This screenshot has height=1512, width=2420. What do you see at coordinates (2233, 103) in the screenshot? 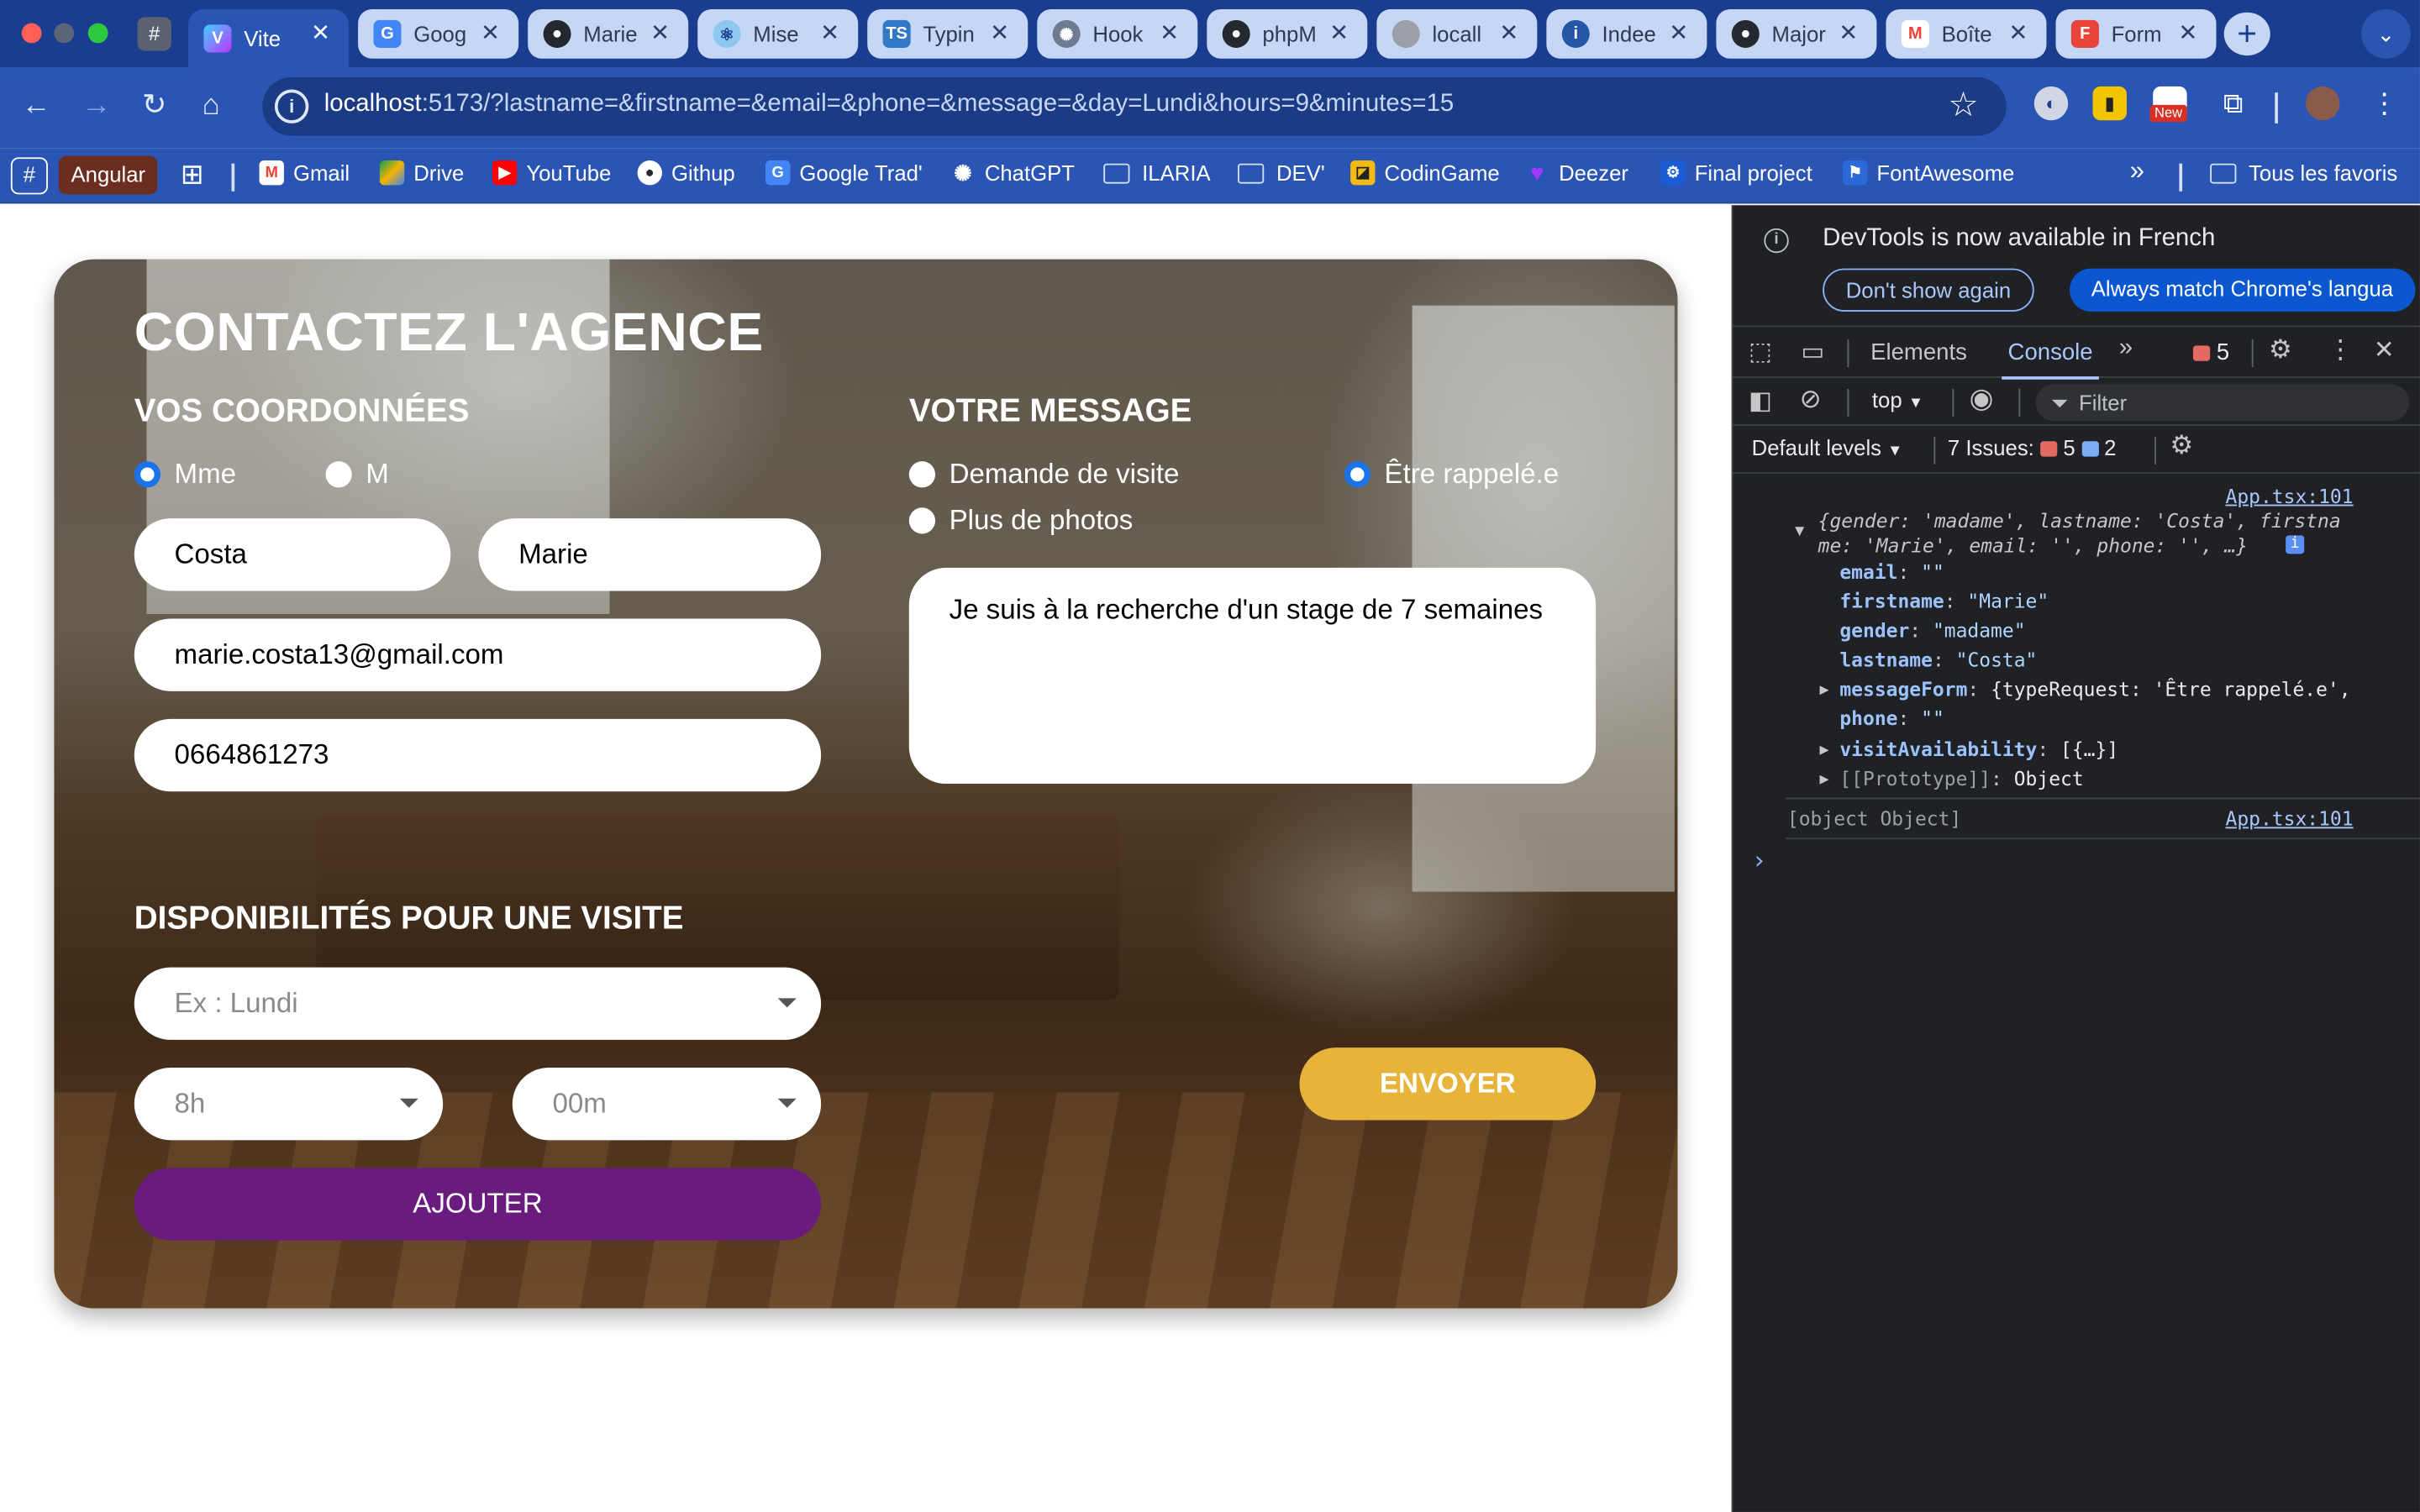
I see `puzzle-icon: ⧉` at bounding box center [2233, 103].